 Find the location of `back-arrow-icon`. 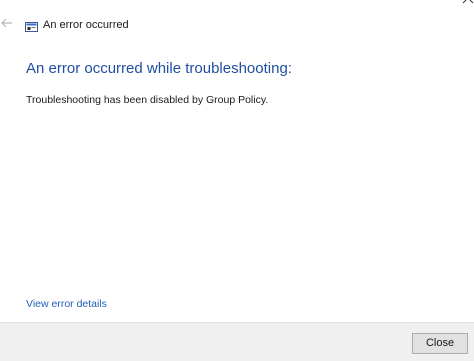

back-arrow-icon is located at coordinates (7, 23).